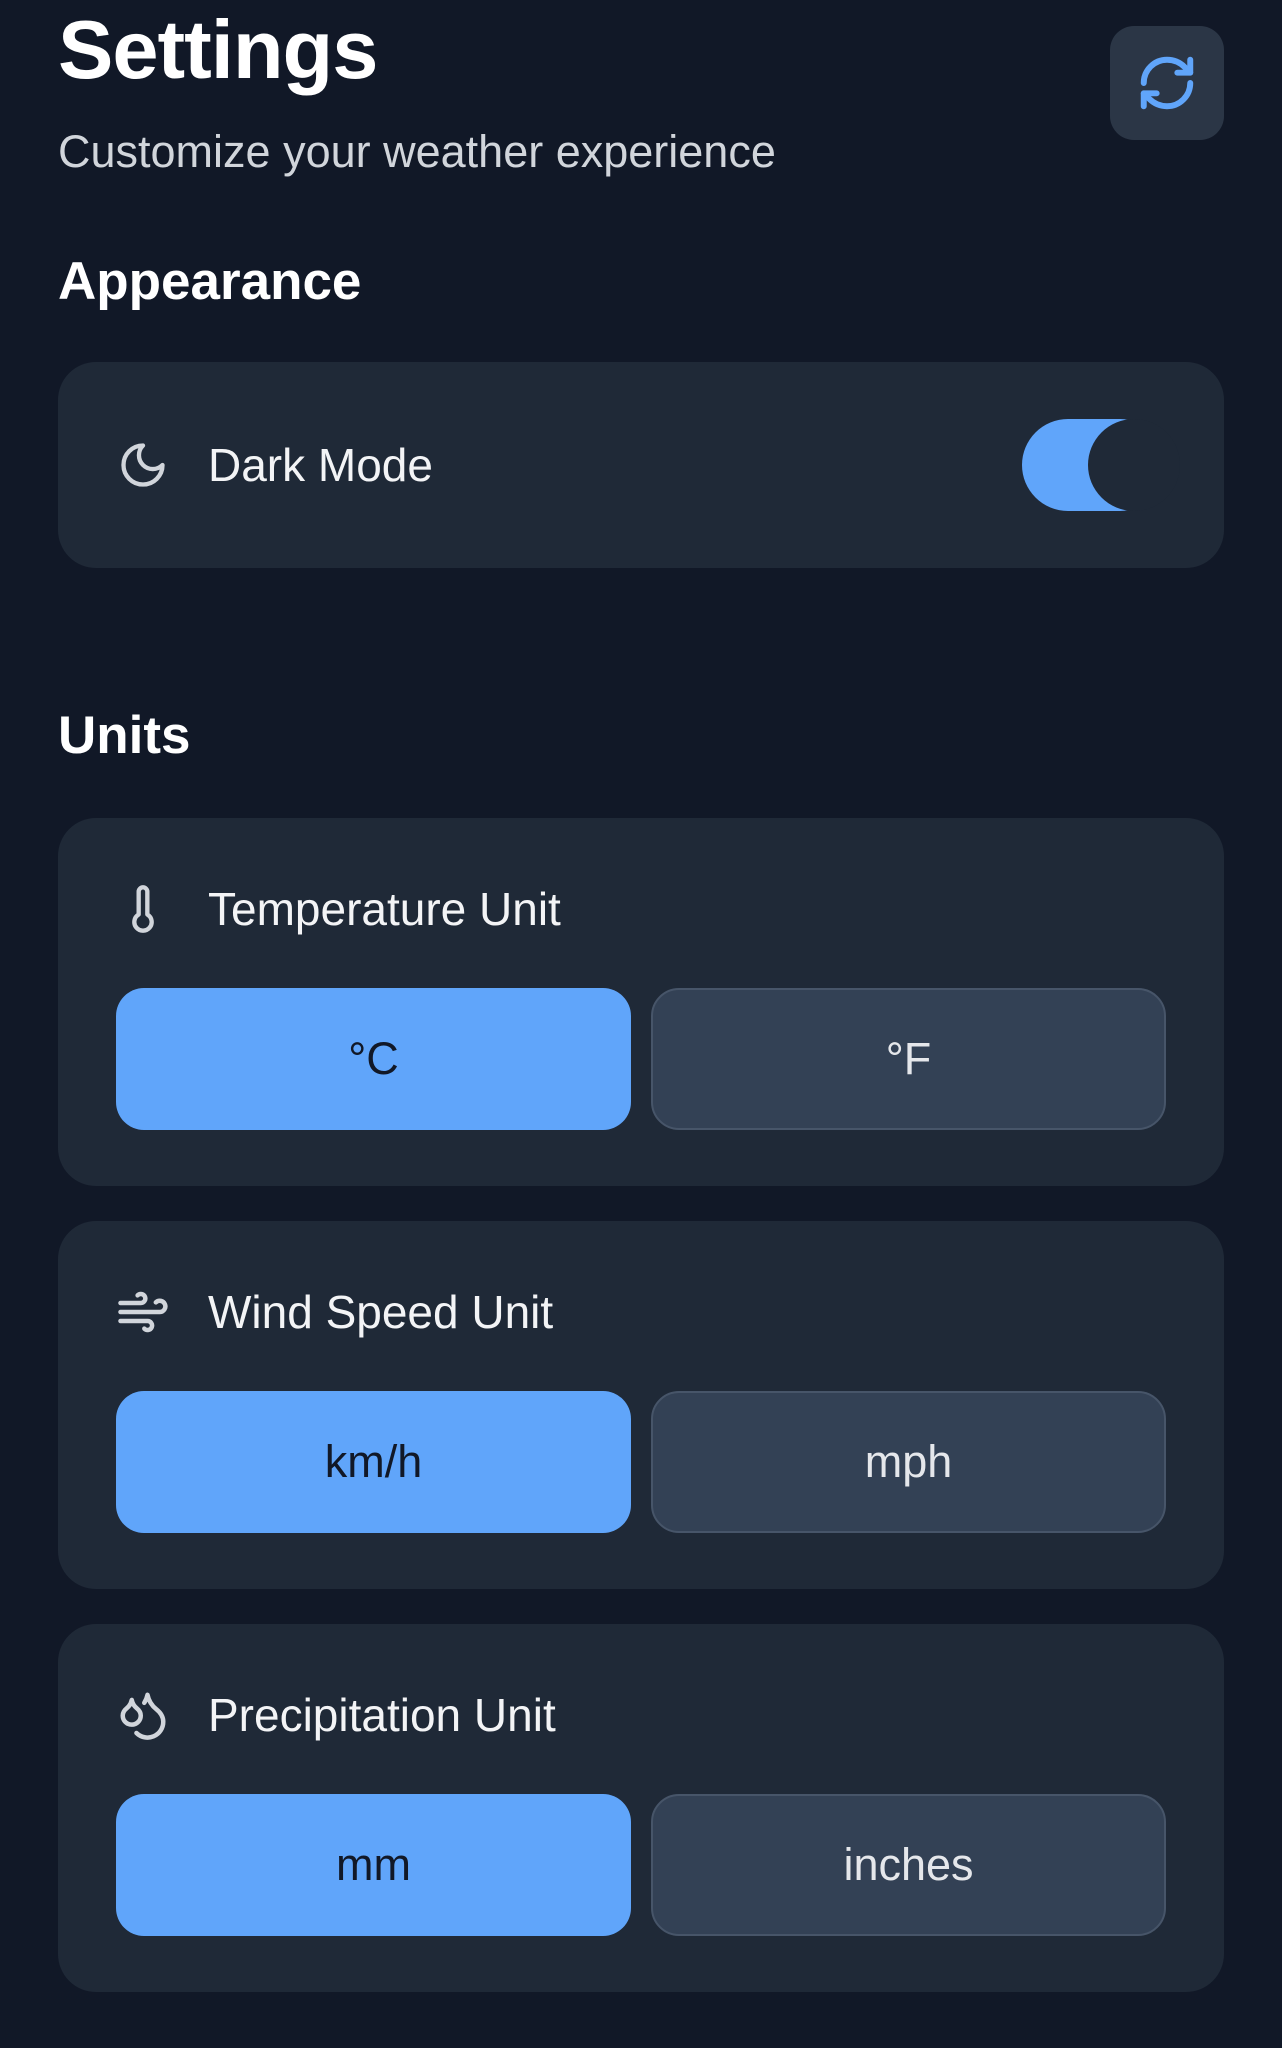 This screenshot has width=1282, height=2048. What do you see at coordinates (908, 1865) in the screenshot?
I see `precipitation-inches-option: inches` at bounding box center [908, 1865].